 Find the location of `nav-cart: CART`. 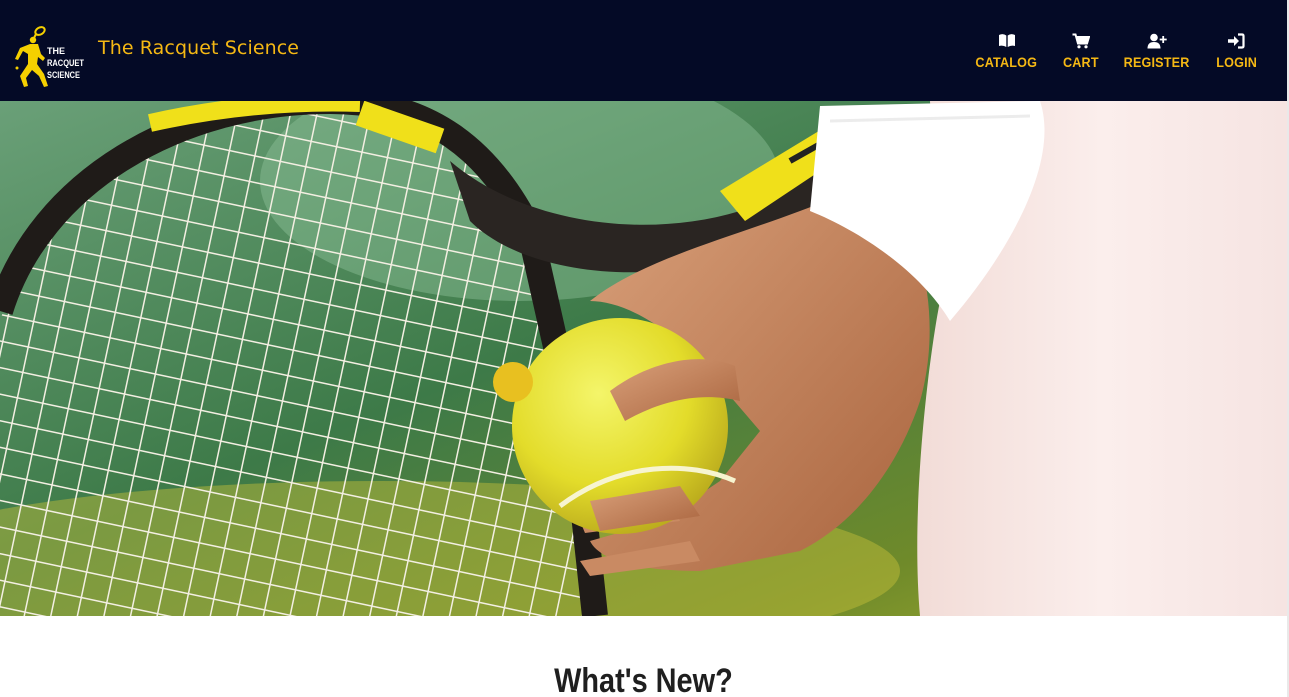

nav-cart: CART is located at coordinates (1081, 51).